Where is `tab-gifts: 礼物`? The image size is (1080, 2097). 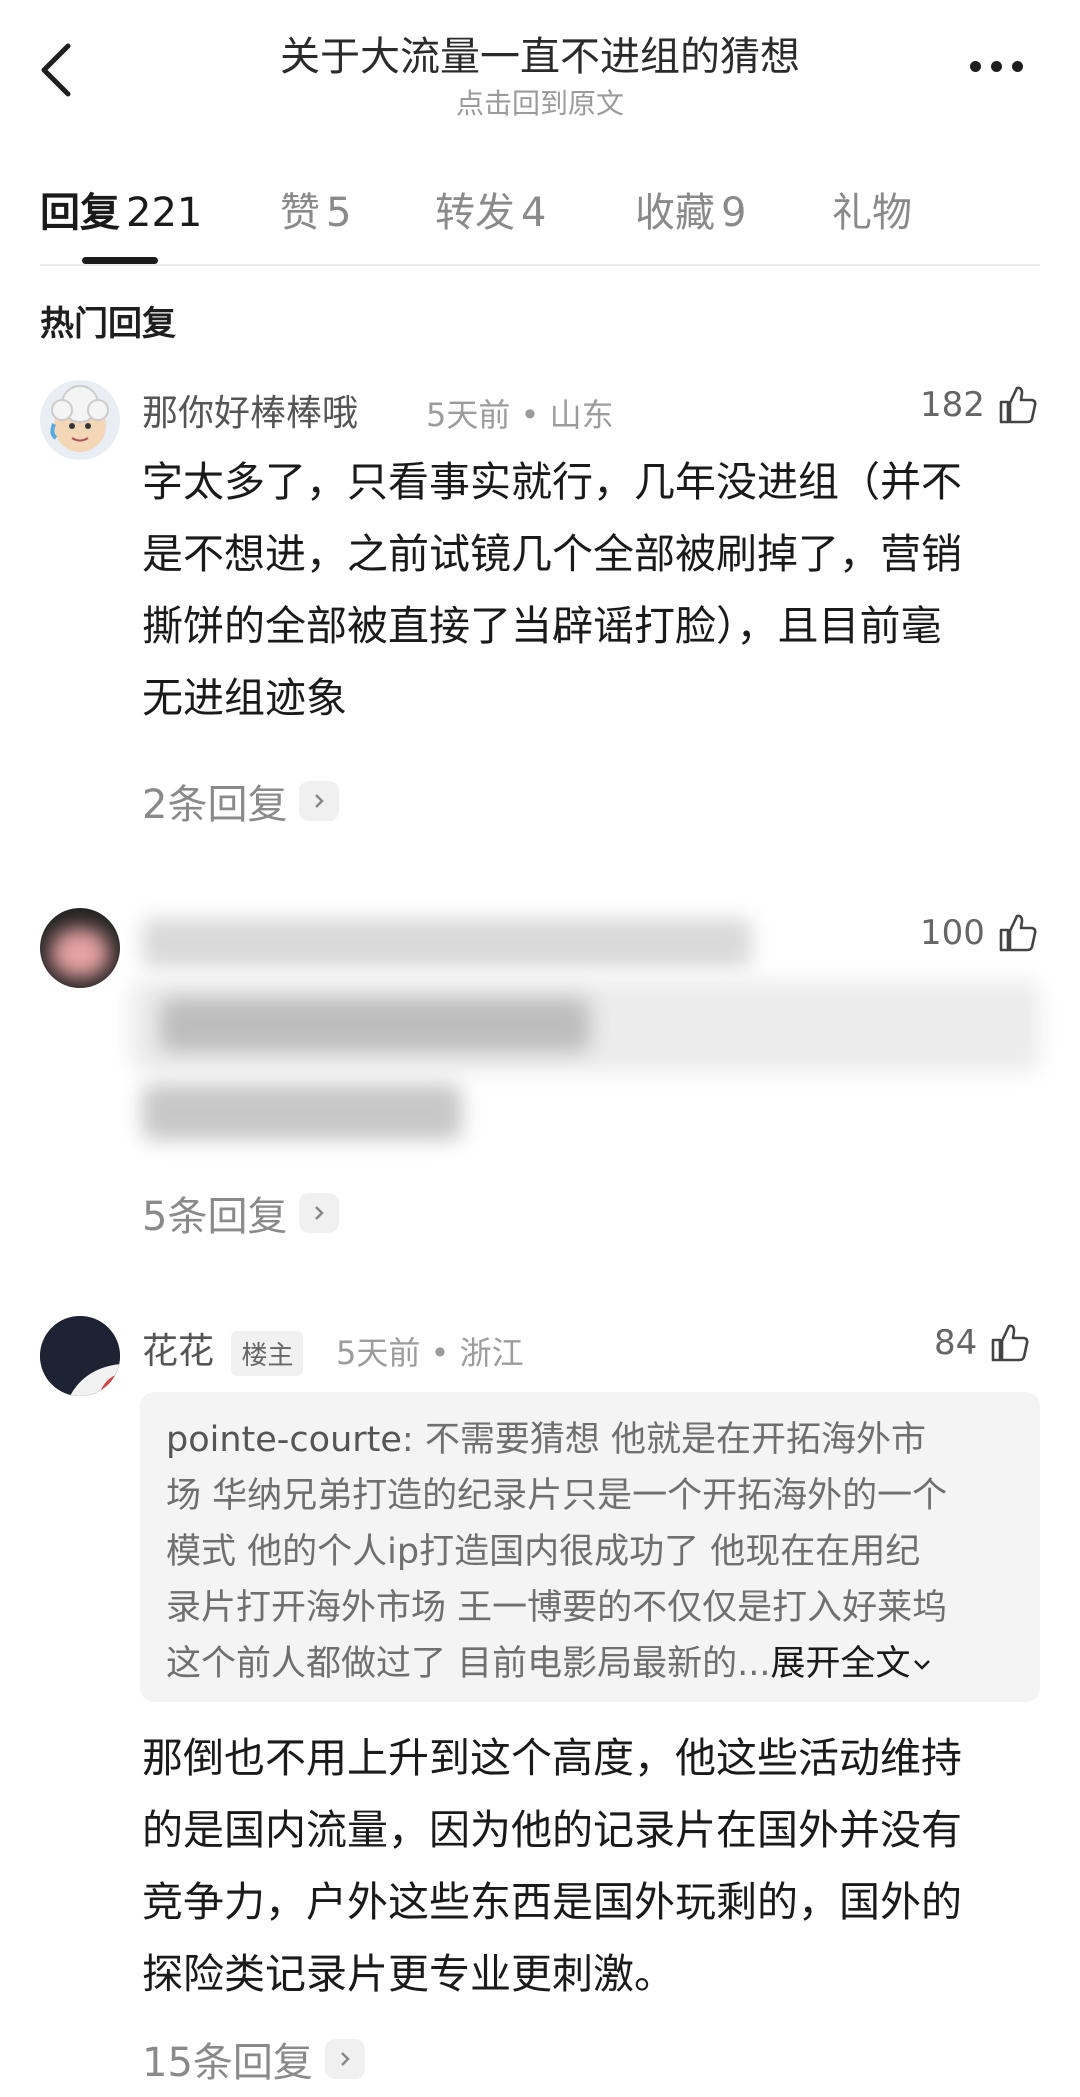 tab-gifts: 礼物 is located at coordinates (872, 209).